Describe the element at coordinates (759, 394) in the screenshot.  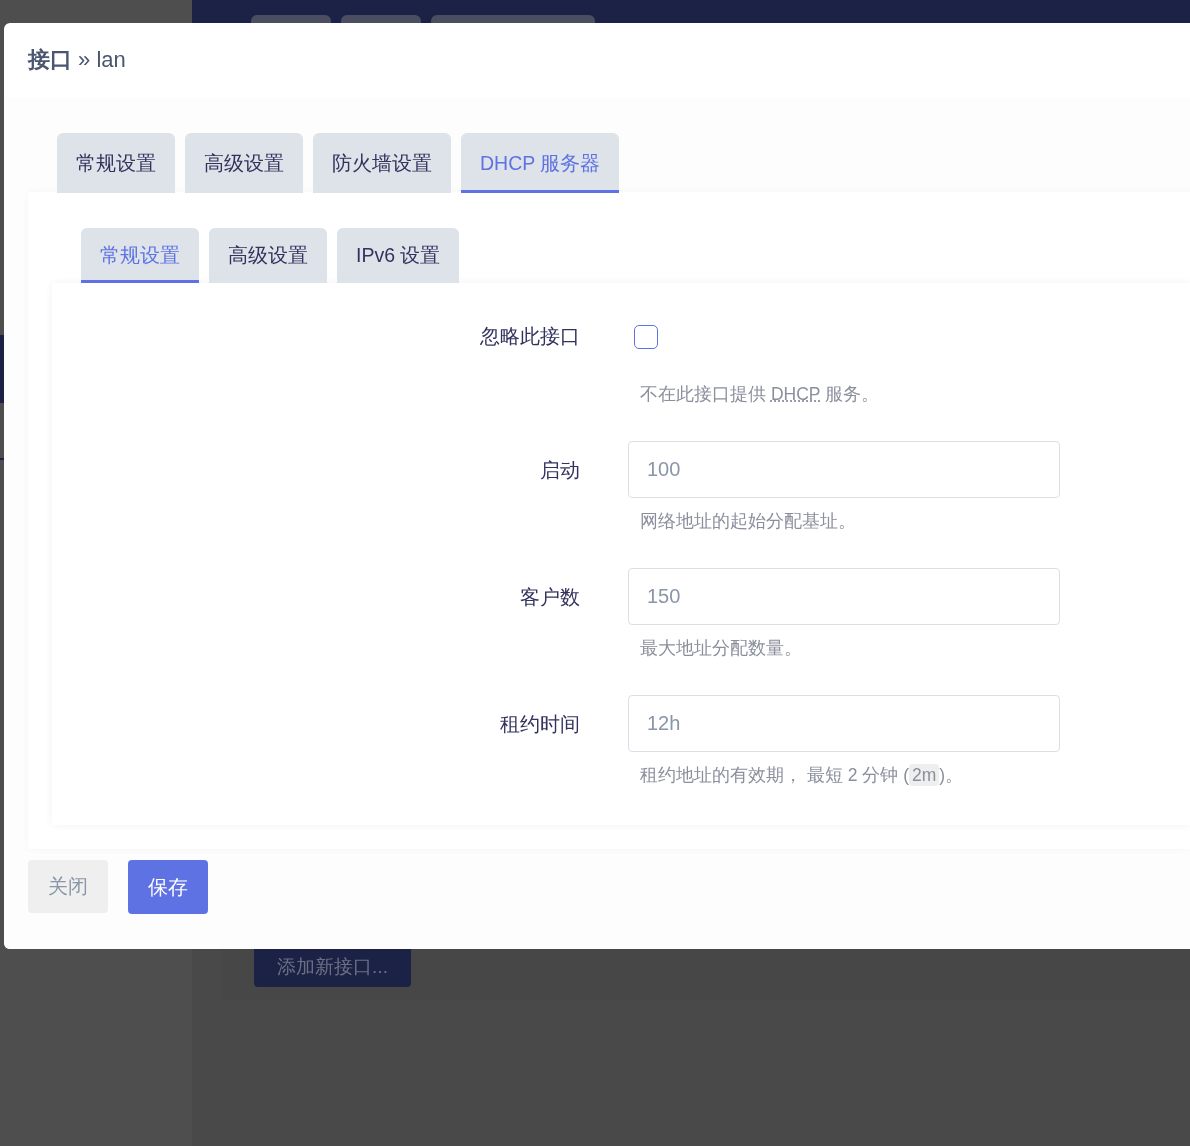
I see `field-description: 不在此接口提供 DHCP 服务。` at that location.